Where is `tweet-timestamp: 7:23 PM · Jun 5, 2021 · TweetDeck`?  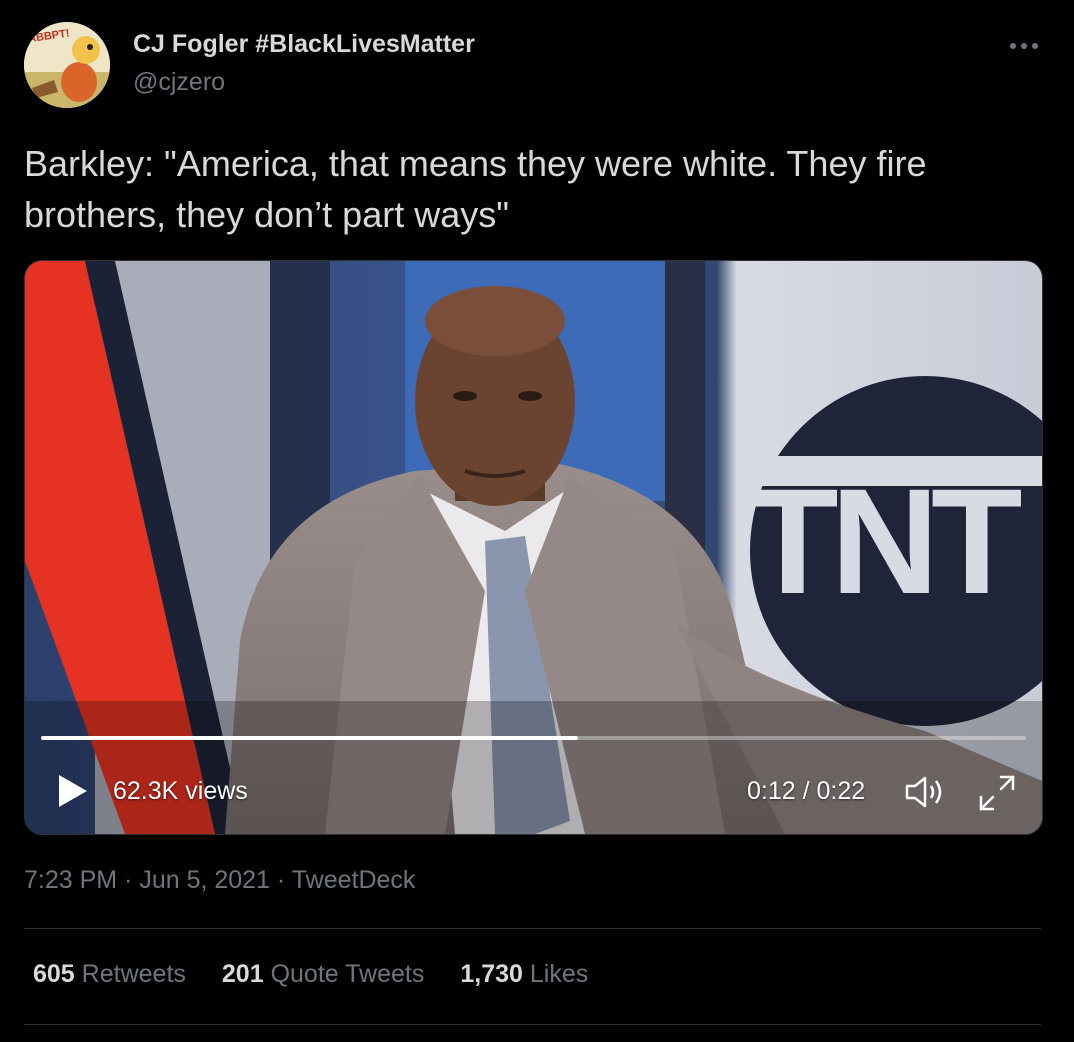
tweet-timestamp: 7:23 PM · Jun 5, 2021 · TweetDeck is located at coordinates (219, 880).